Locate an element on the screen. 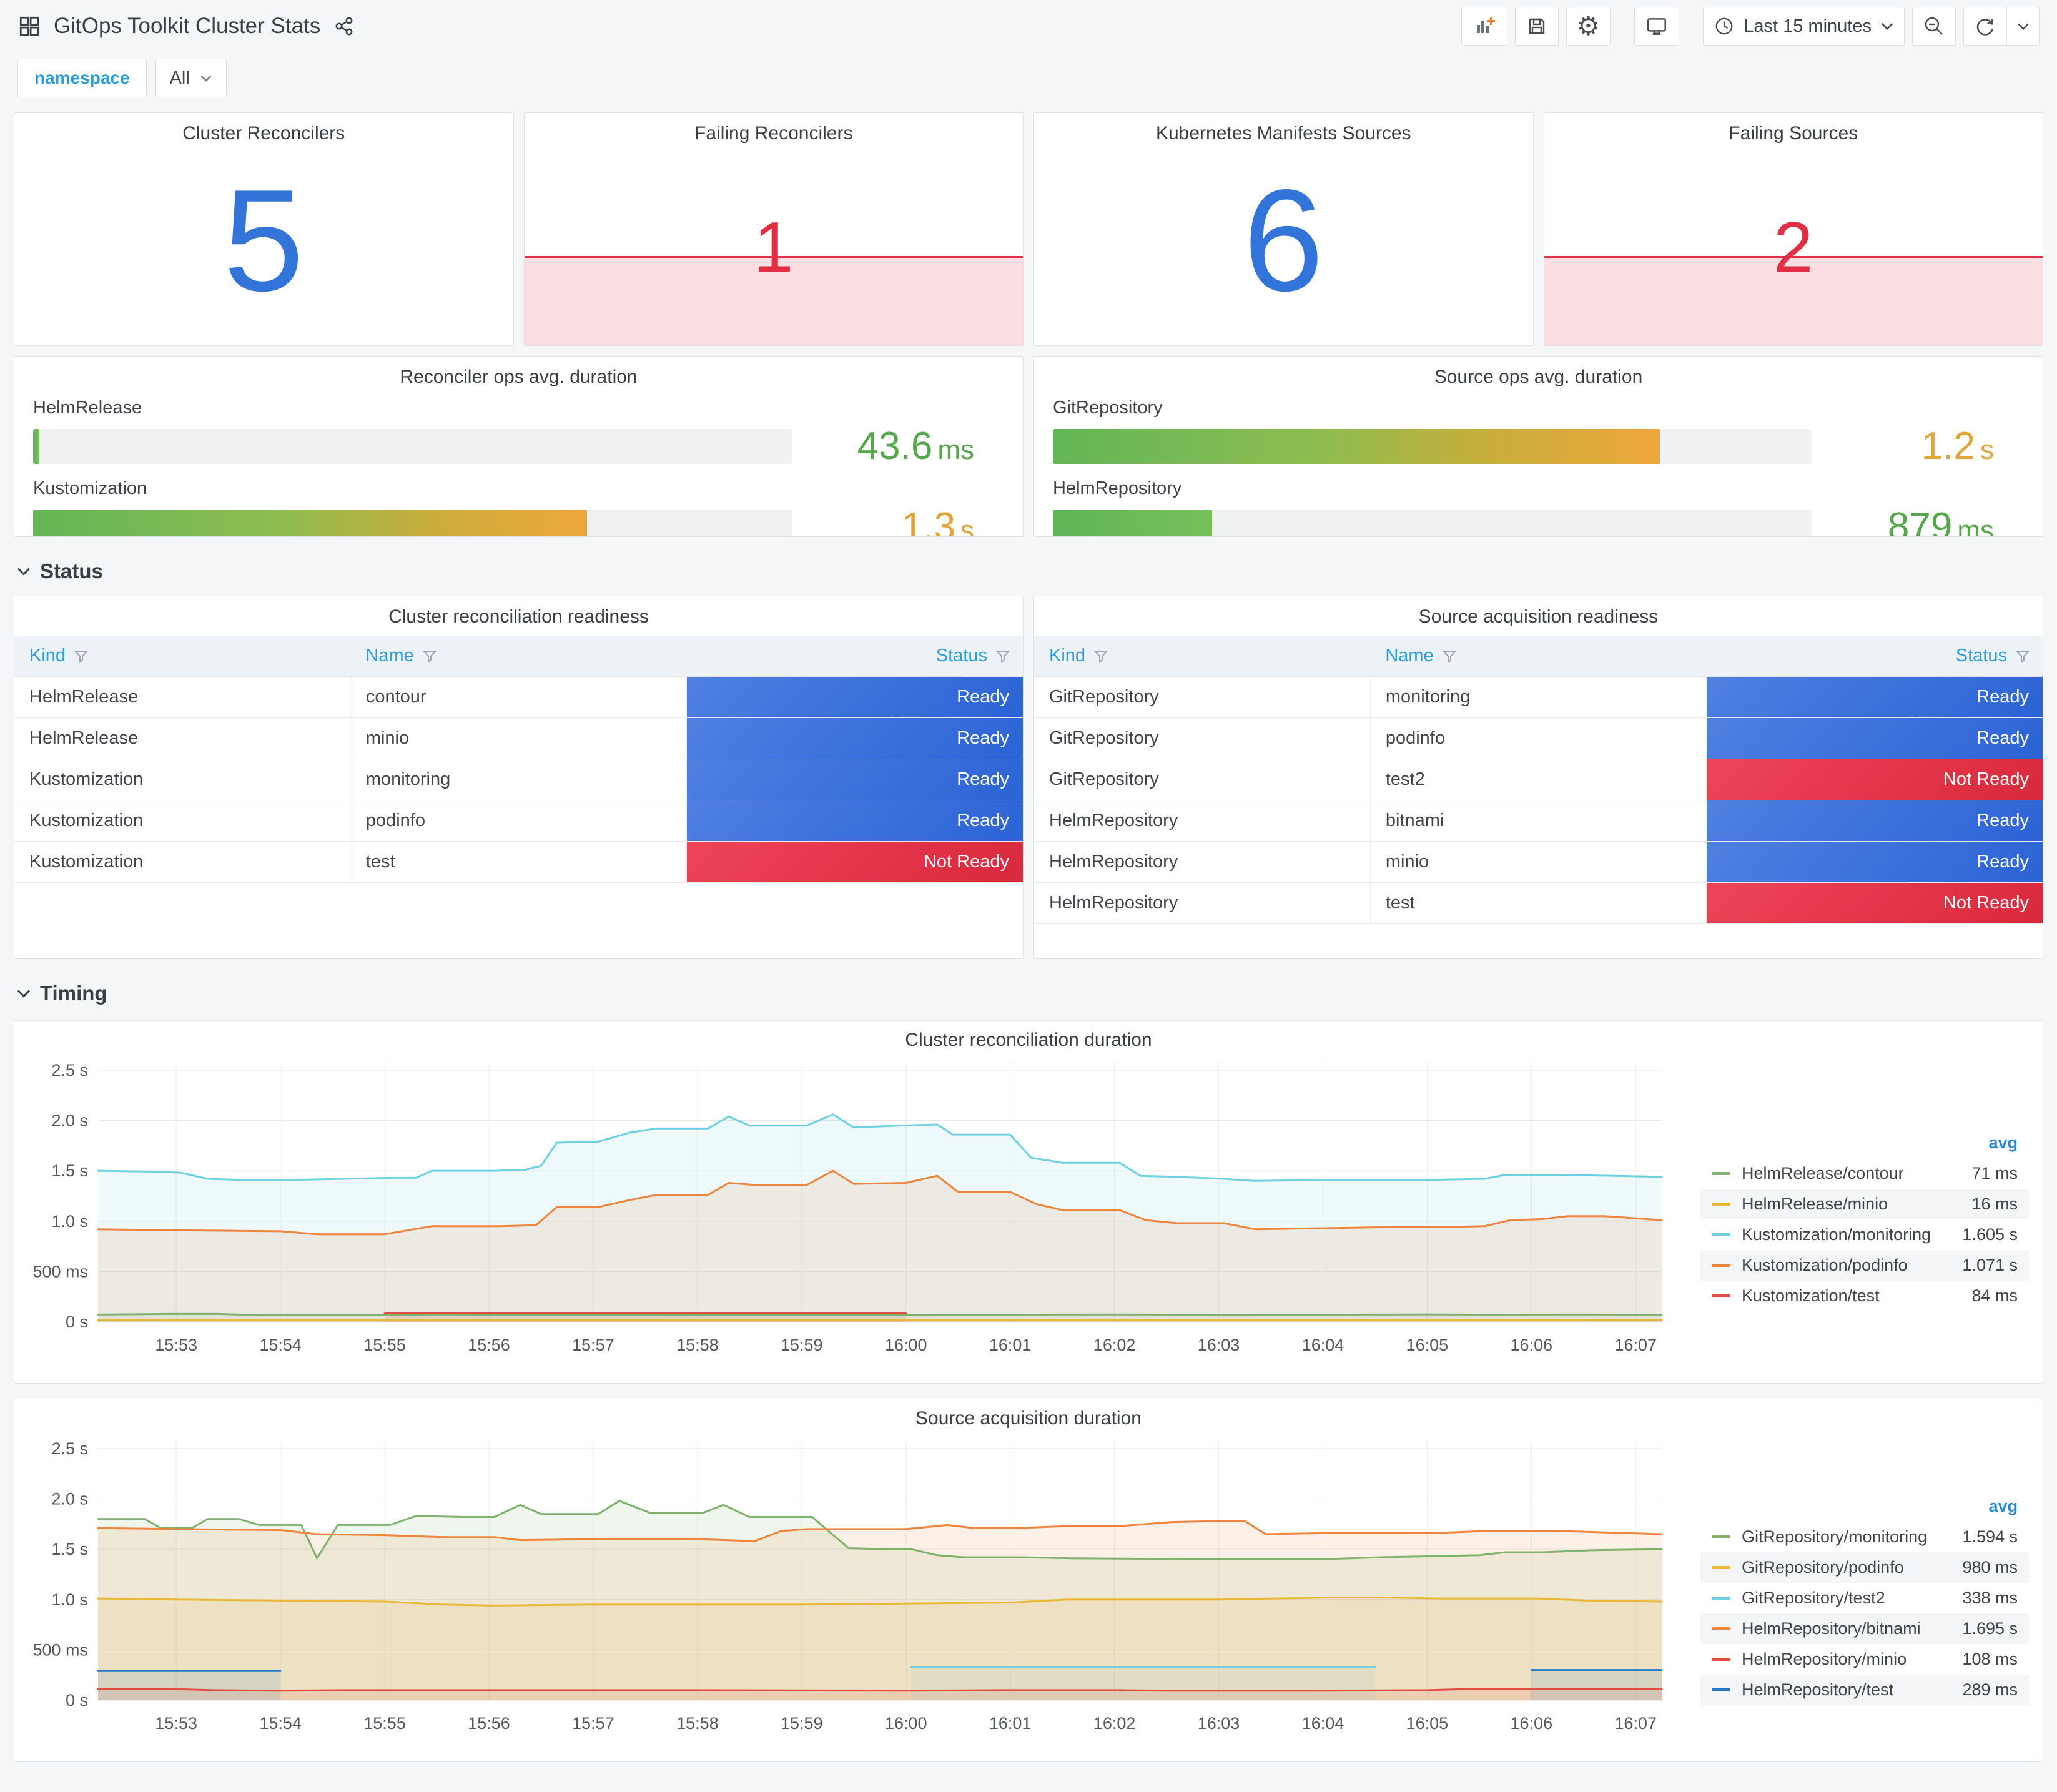  series-area is located at coordinates (880, 1610).